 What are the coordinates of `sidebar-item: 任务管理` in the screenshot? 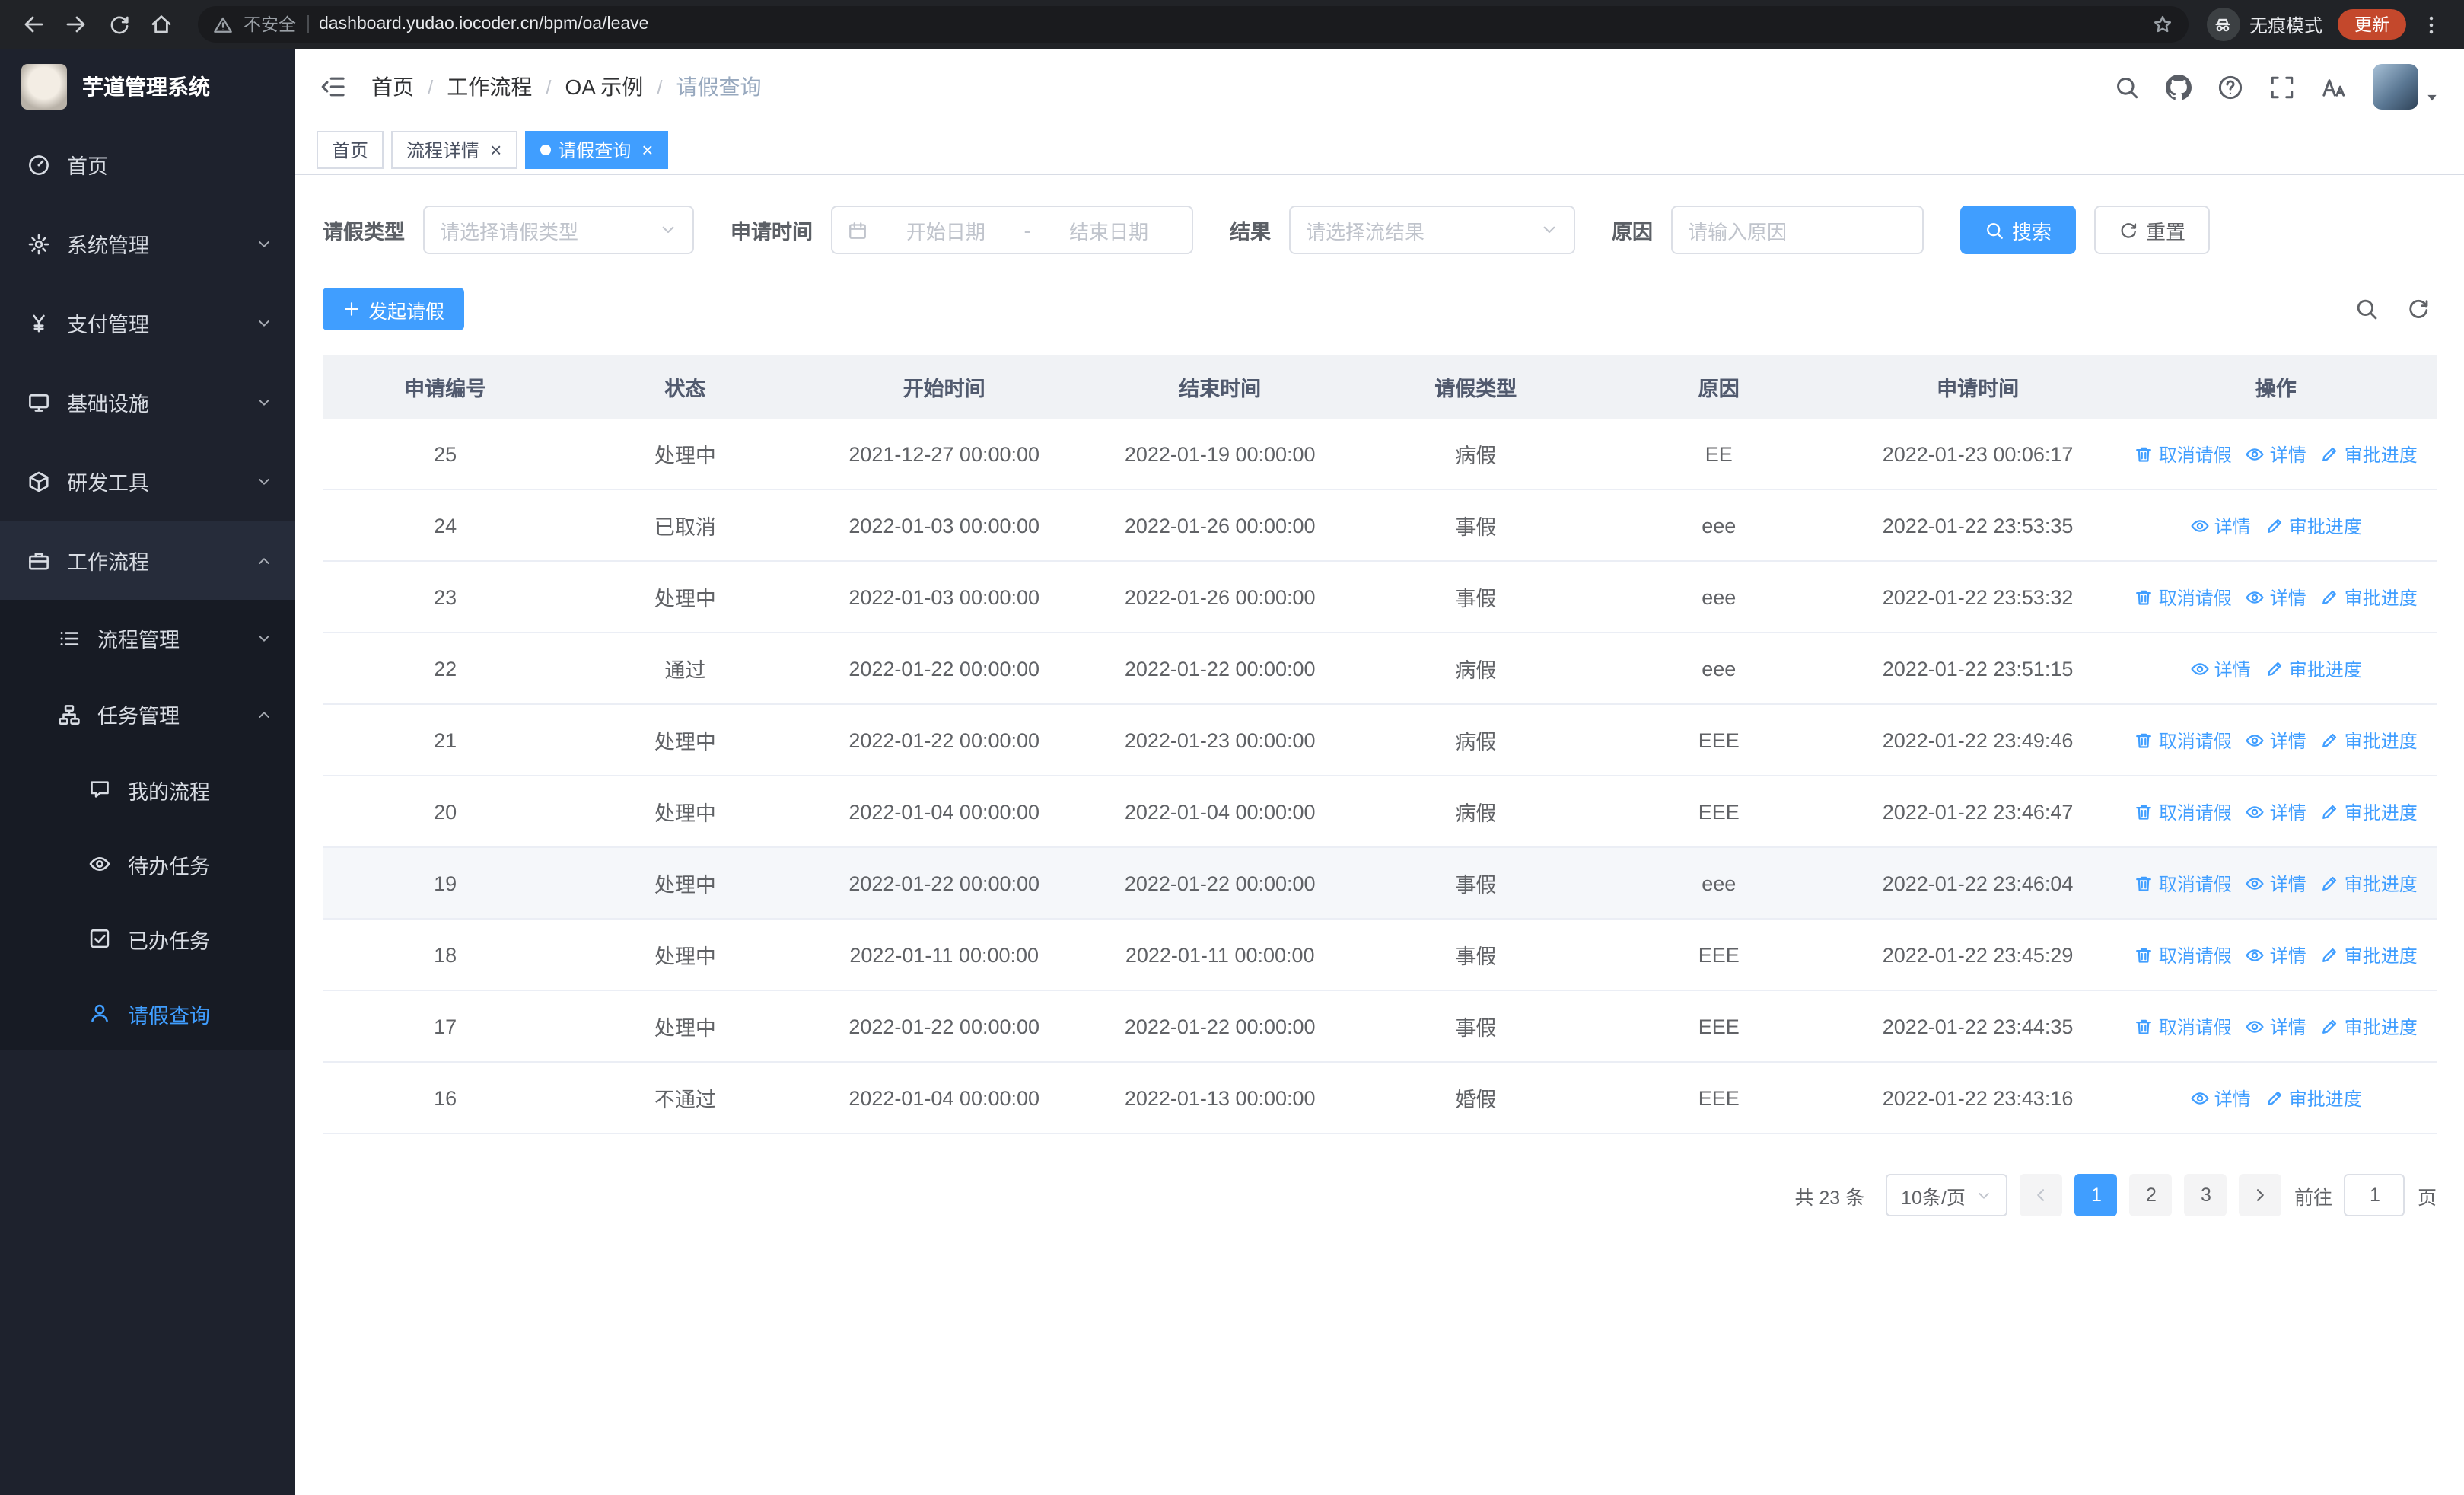 It's located at (147, 714).